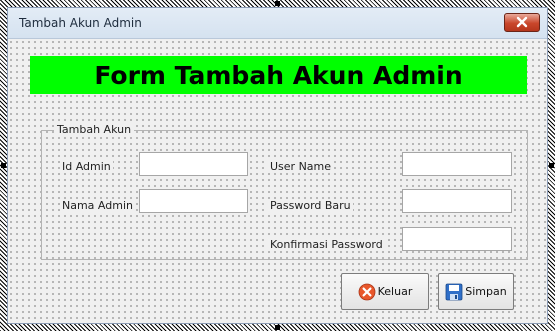 Image resolution: width=555 pixels, height=331 pixels. What do you see at coordinates (326, 244) in the screenshot?
I see `konfirmasi-password-label: Konfirmasi Password` at bounding box center [326, 244].